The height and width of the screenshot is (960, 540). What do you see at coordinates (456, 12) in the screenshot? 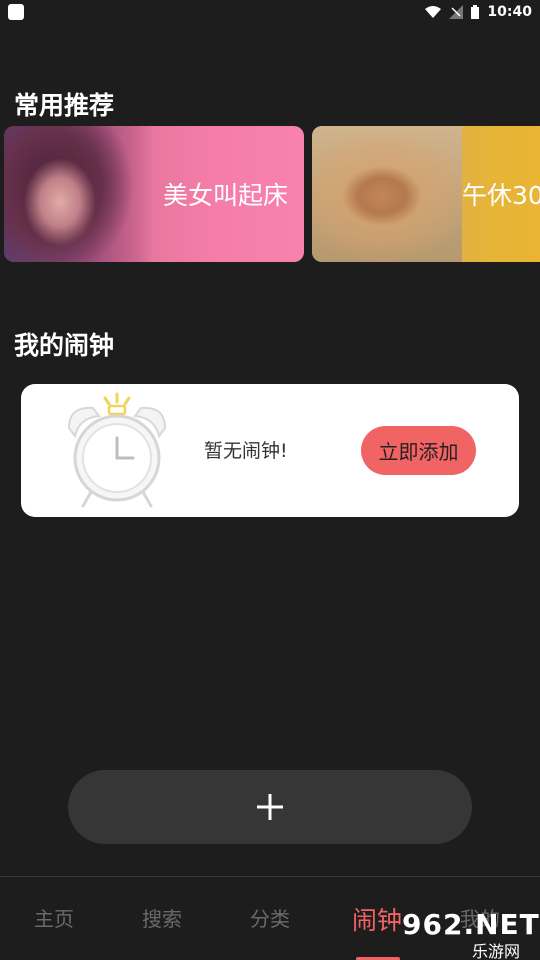
I see `signal-icon` at bounding box center [456, 12].